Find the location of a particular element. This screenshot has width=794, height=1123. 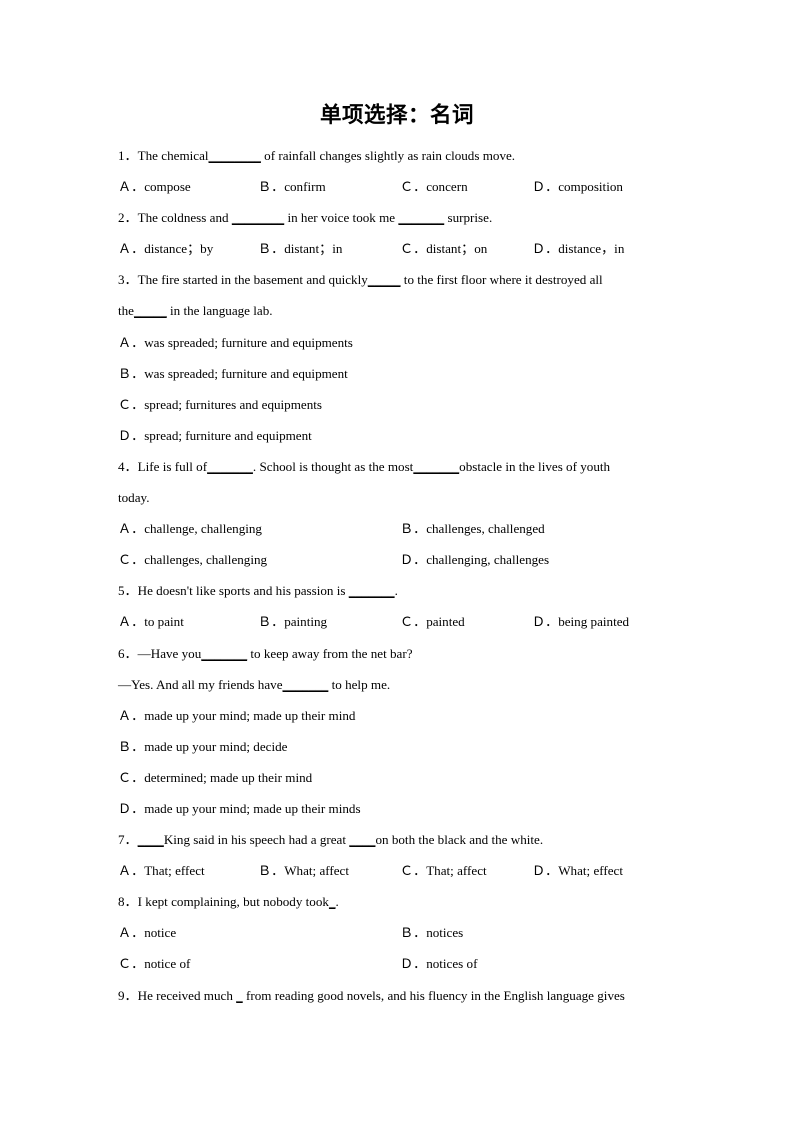

stem-mid: . School is thought as the most is located at coordinates (333, 466).